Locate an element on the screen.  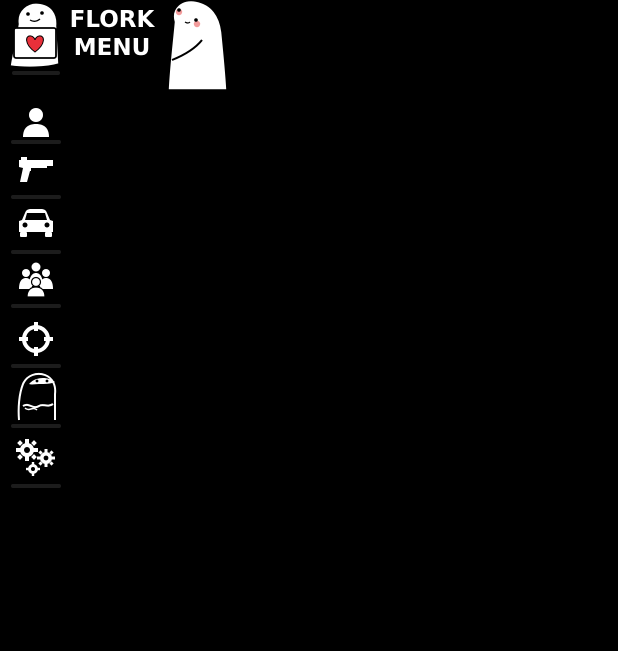
pistol-icon is located at coordinates (36, 169).